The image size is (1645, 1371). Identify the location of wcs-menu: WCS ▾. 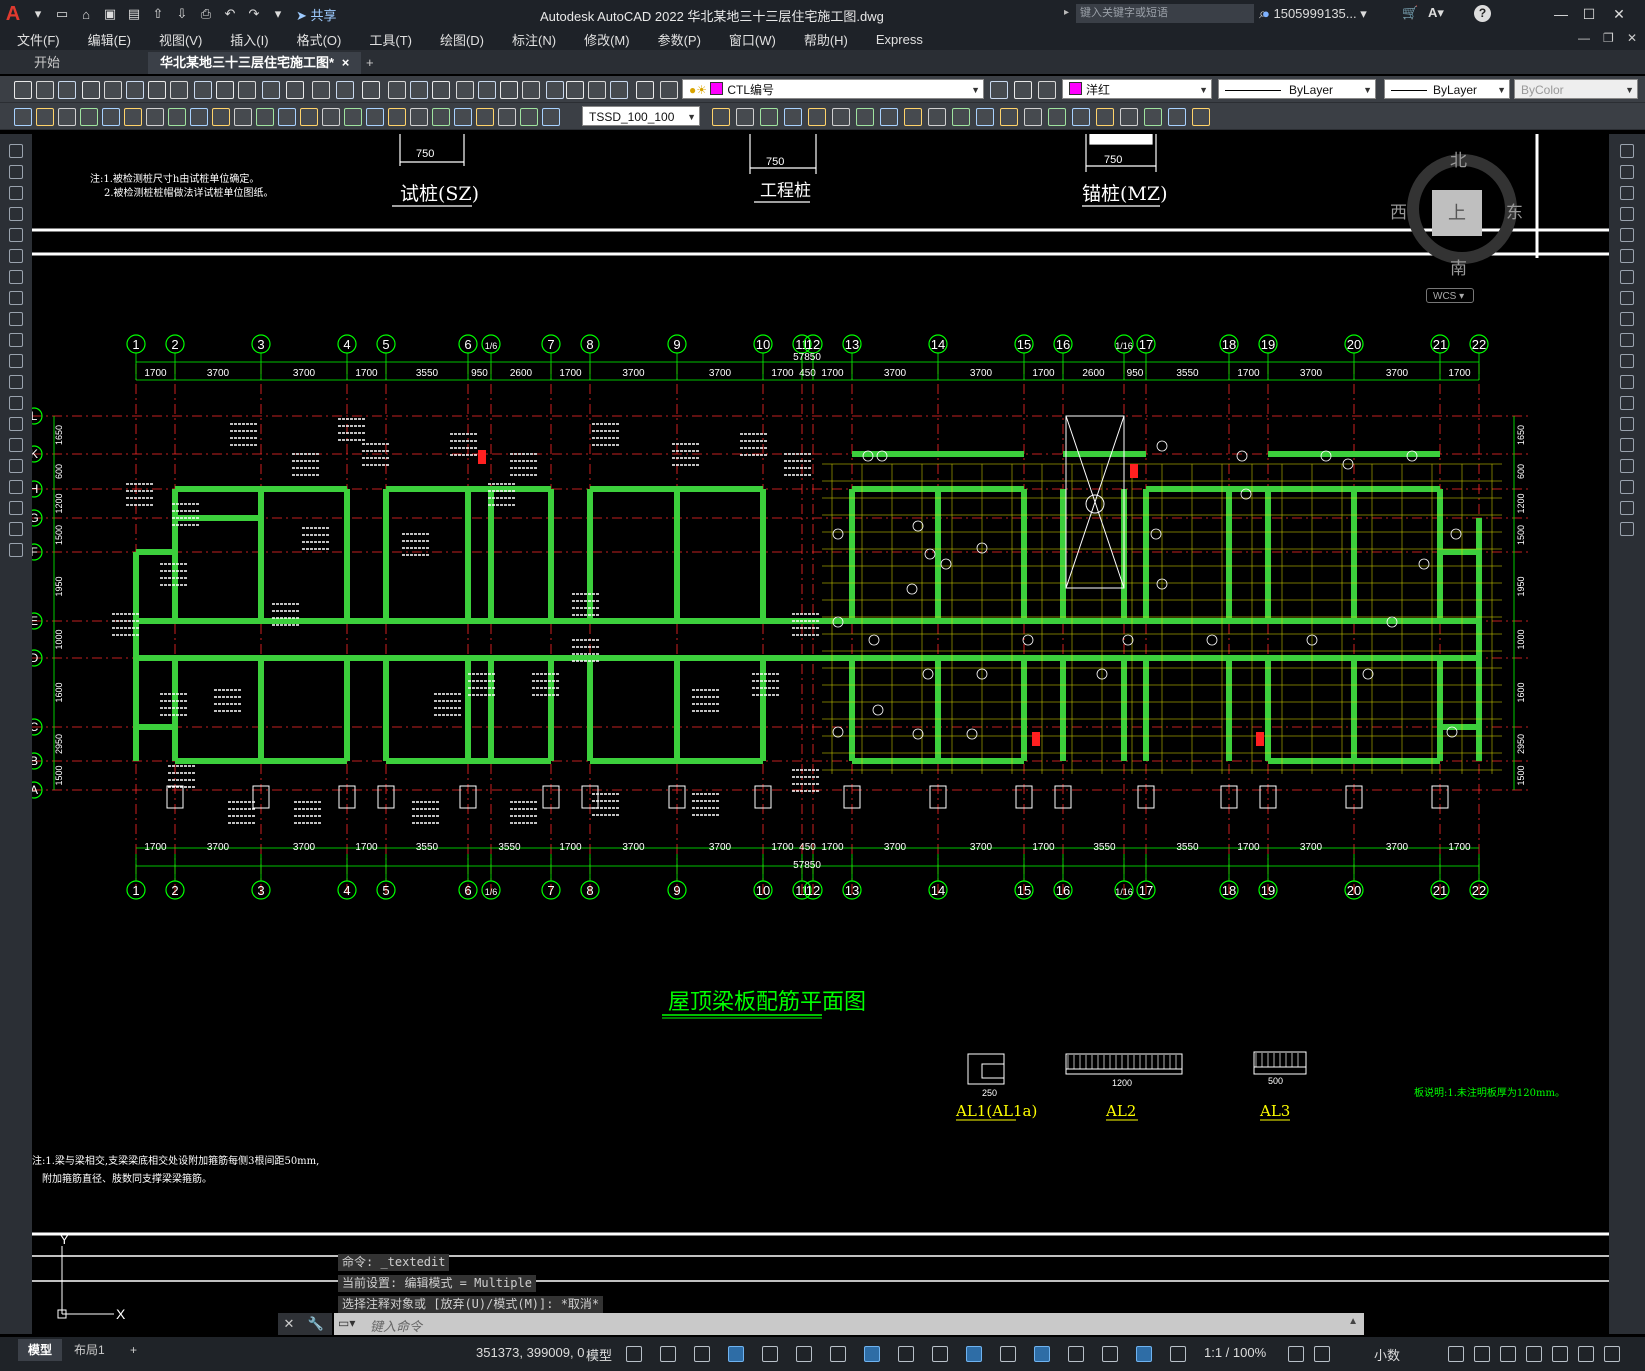
(1450, 295).